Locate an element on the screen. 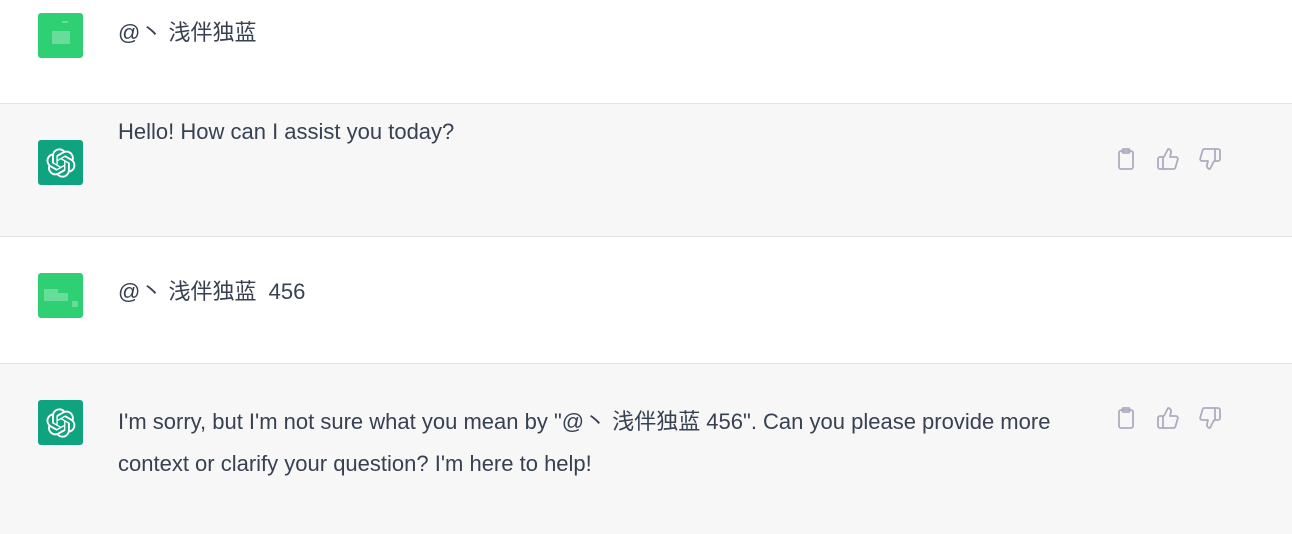  user-message-text: @丶 浅伴独蓝 is located at coordinates (187, 32).